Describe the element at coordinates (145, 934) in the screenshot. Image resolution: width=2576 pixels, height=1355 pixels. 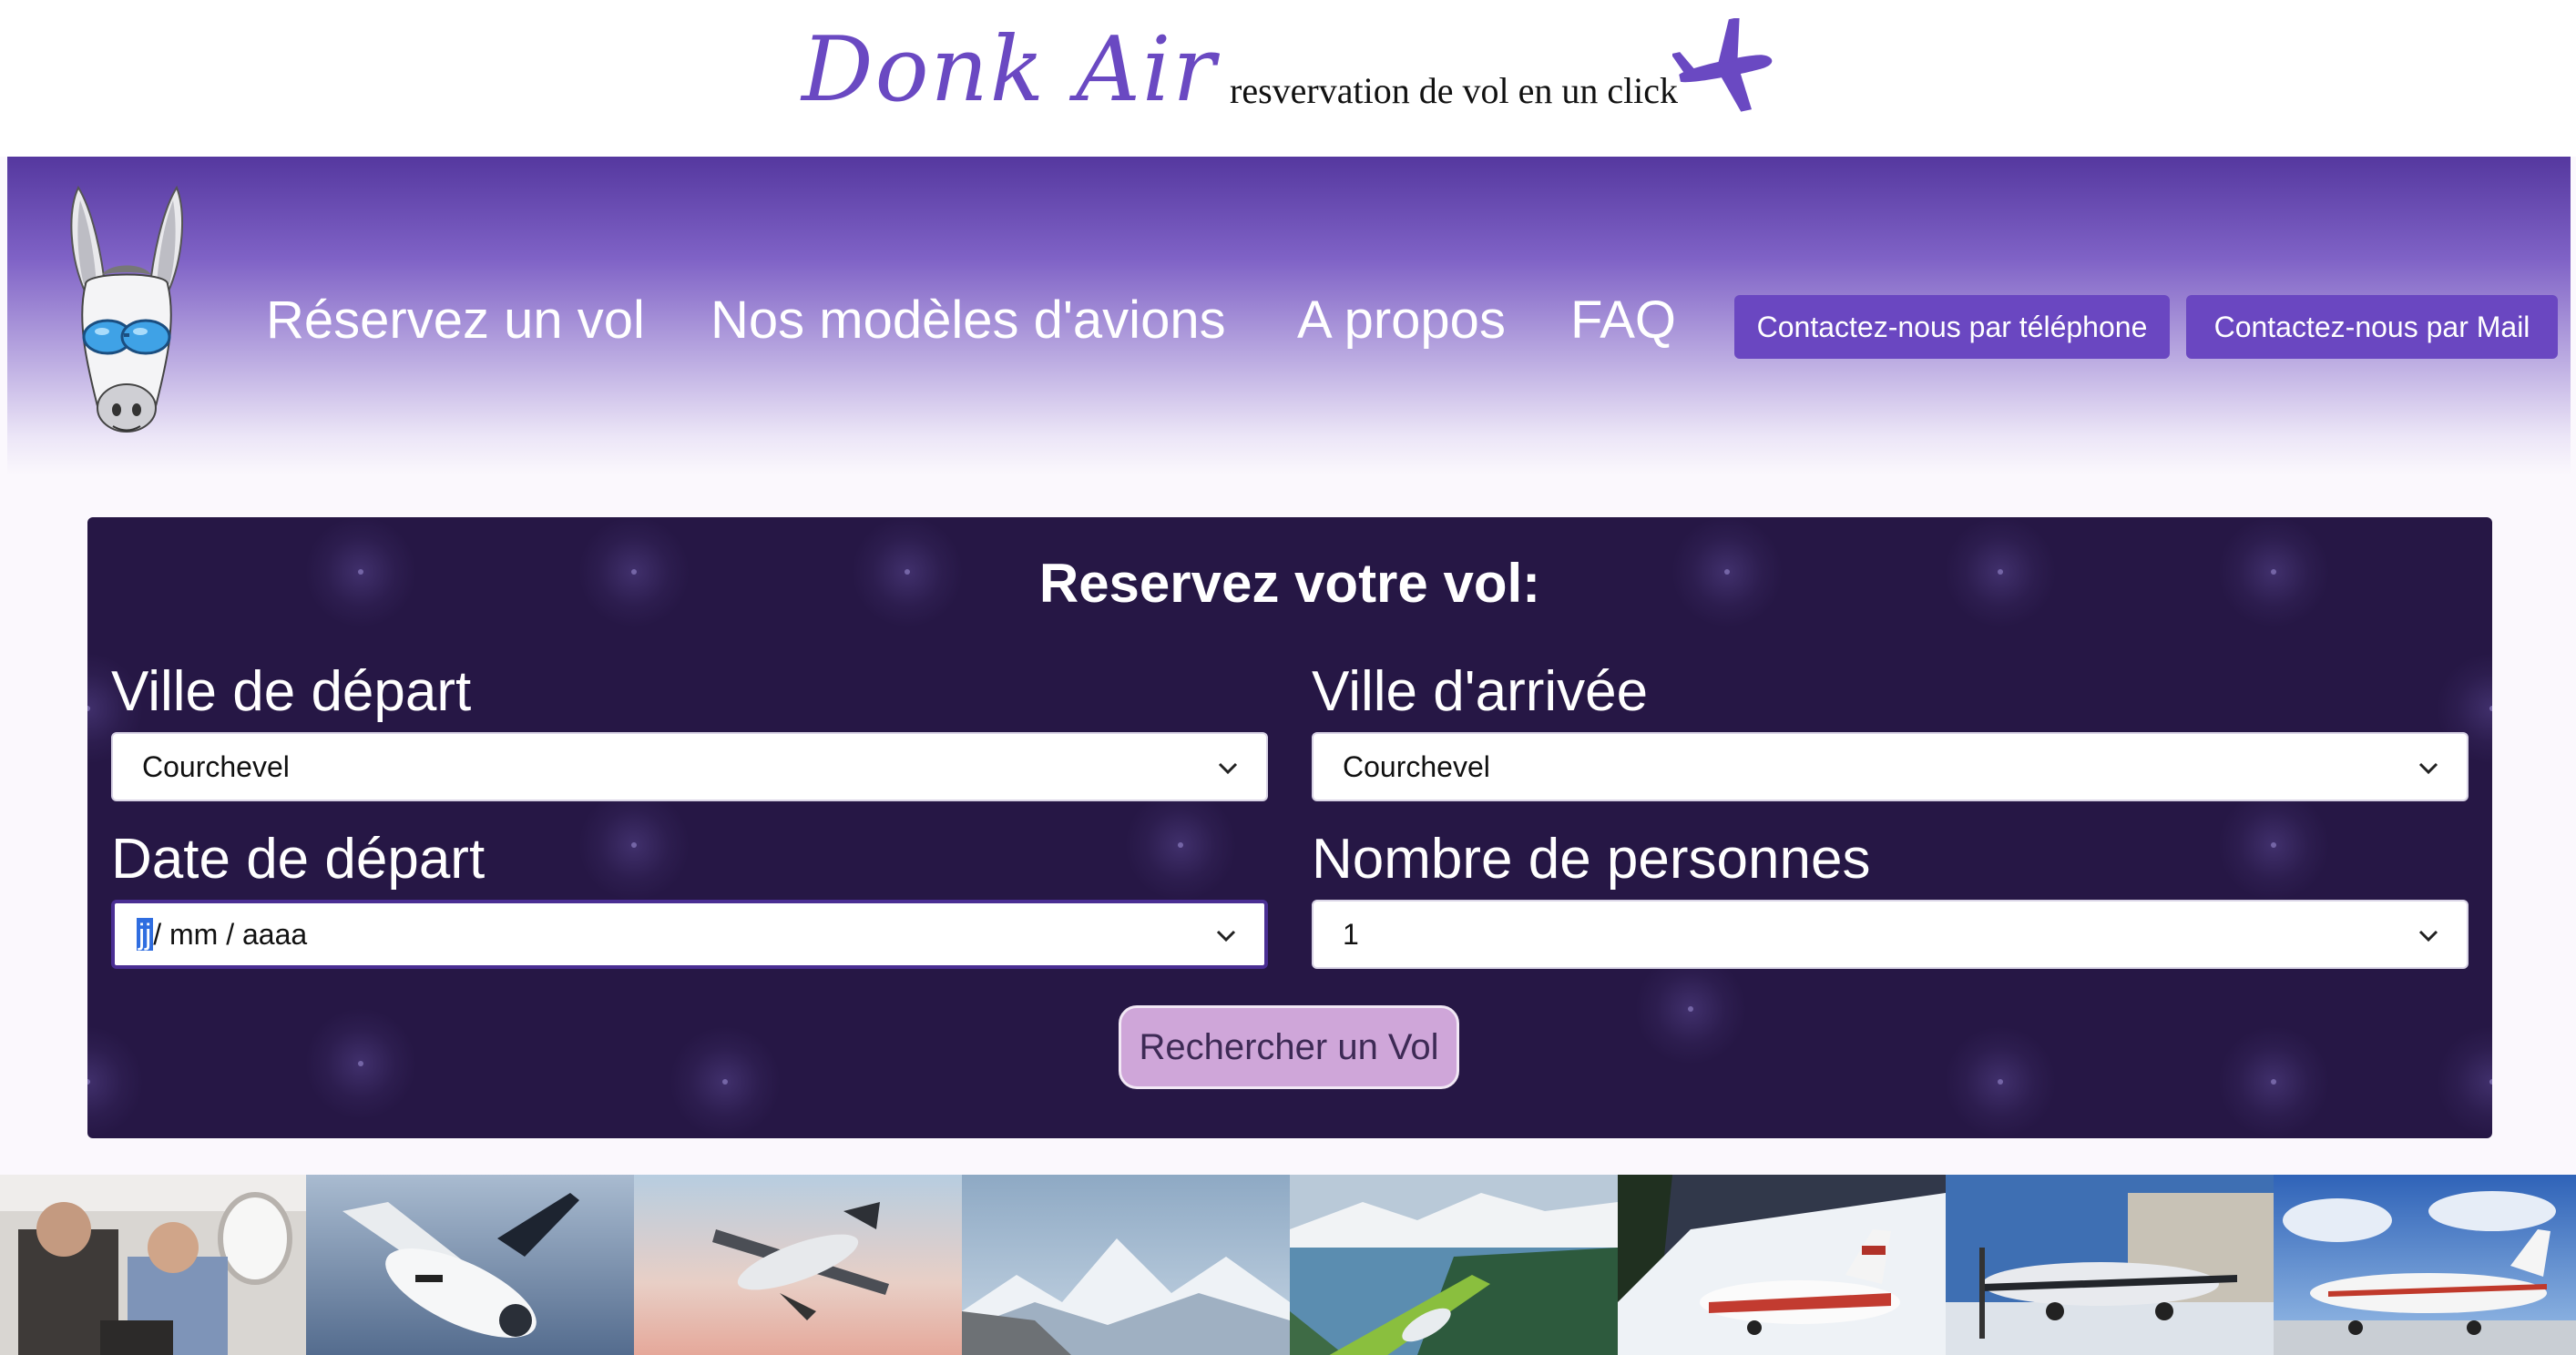
I see `date-day-segment: jj` at that location.